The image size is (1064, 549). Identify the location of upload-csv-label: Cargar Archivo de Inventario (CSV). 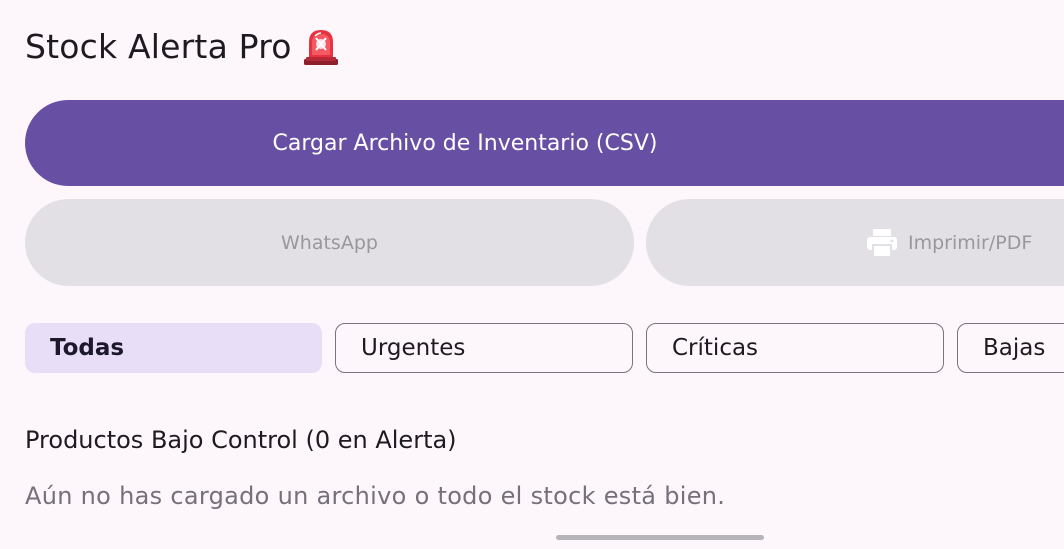
(465, 143).